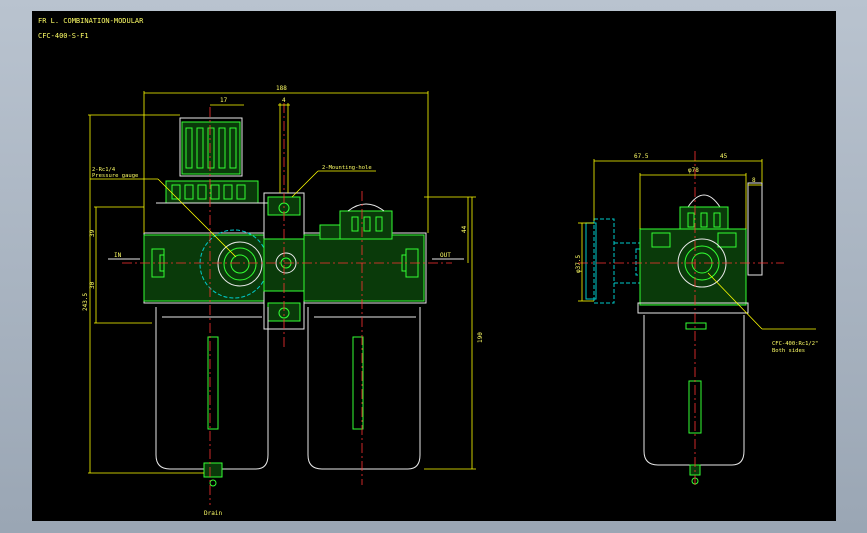  I want to click on dim-overall-width: 188, so click(281, 88).